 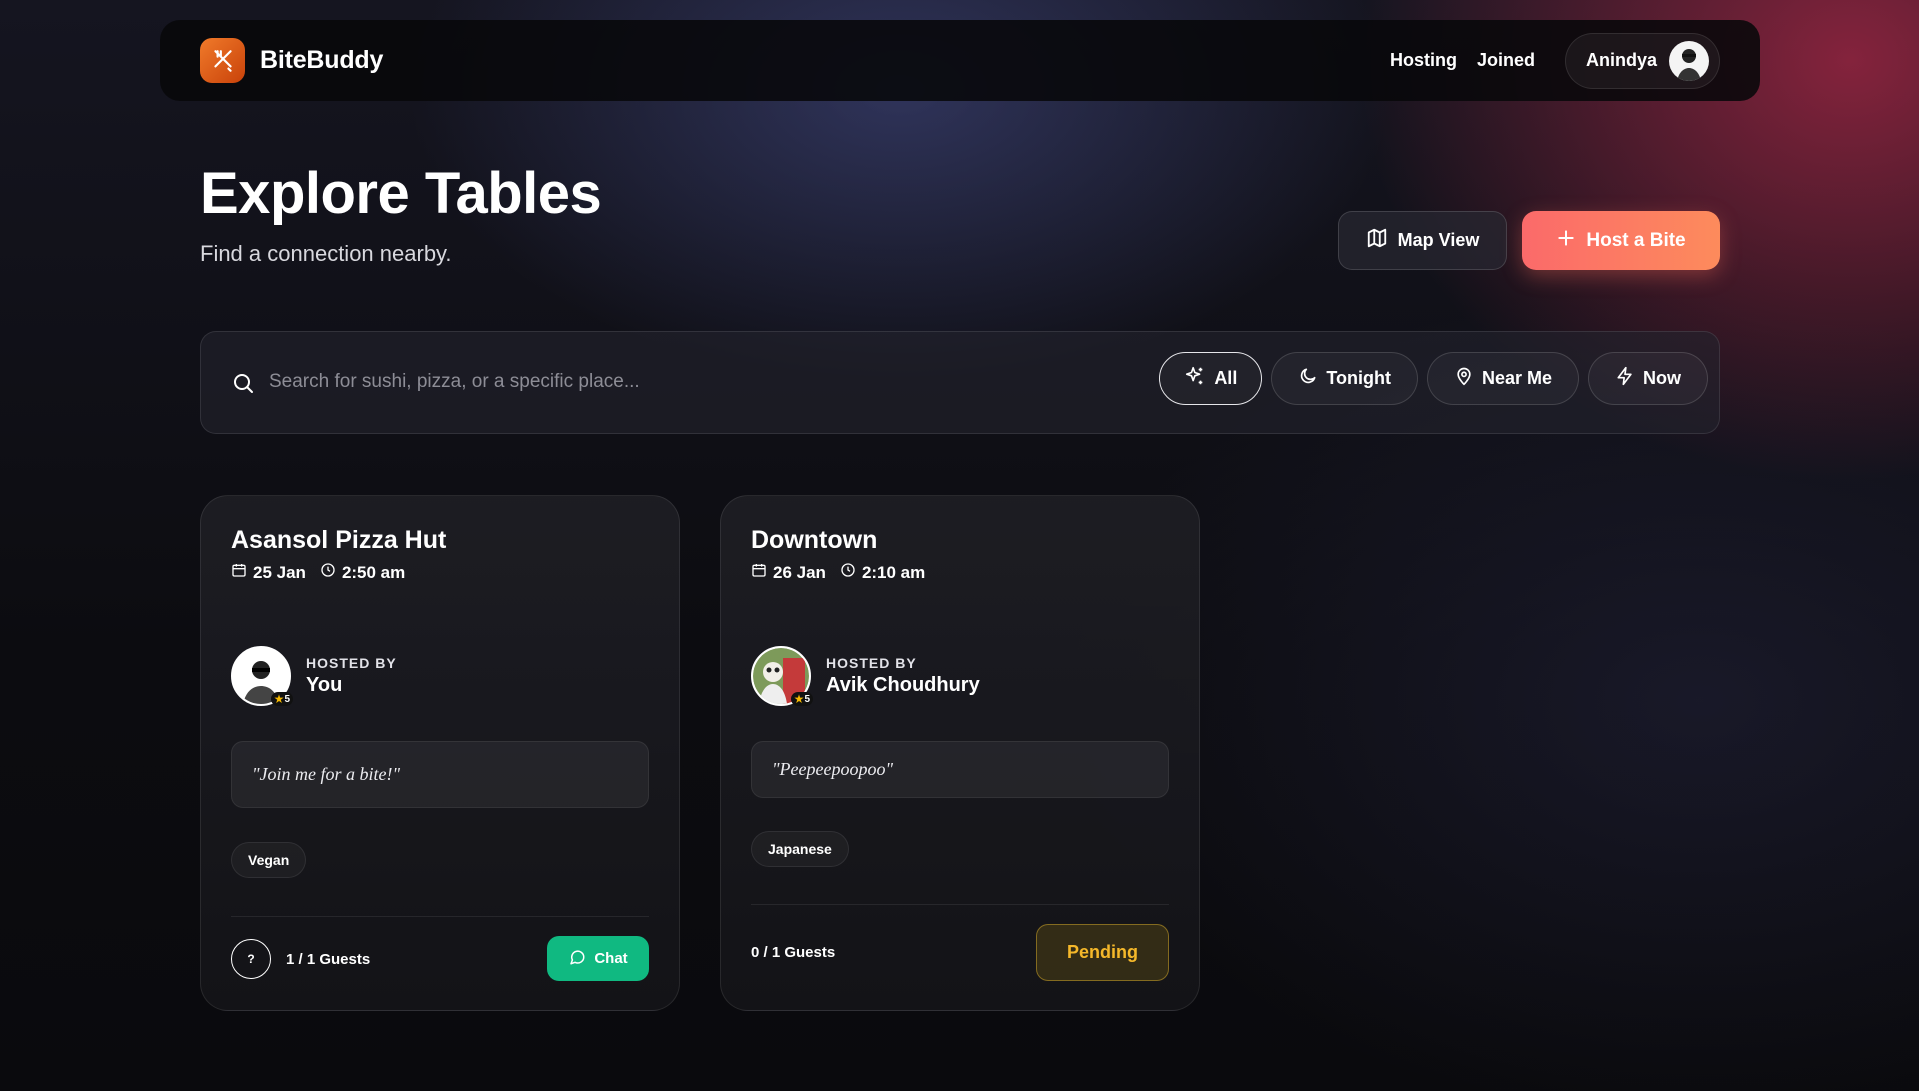 I want to click on host-row: ★ 5 HOSTED BY You, so click(x=314, y=676).